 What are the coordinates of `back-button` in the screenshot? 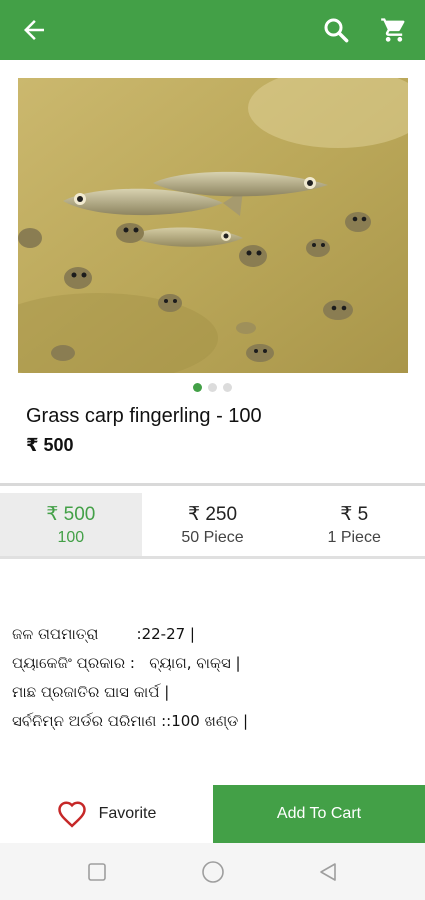 It's located at (34, 30).